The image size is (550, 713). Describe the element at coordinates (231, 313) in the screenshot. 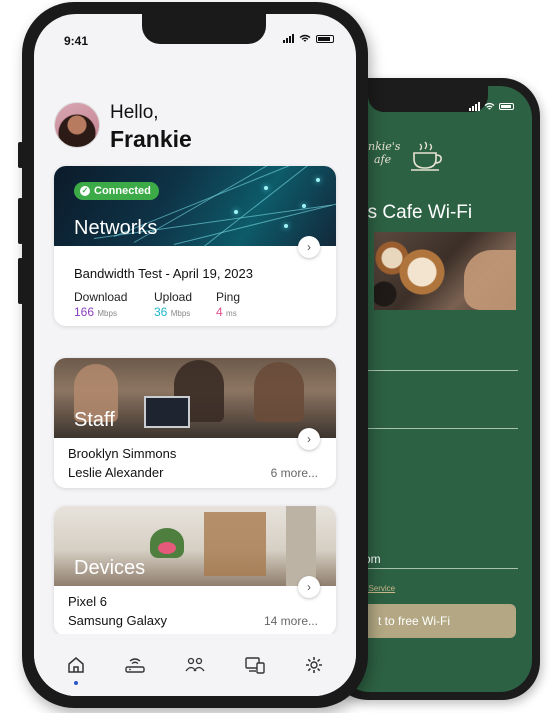

I see `ping-unit: ms` at that location.